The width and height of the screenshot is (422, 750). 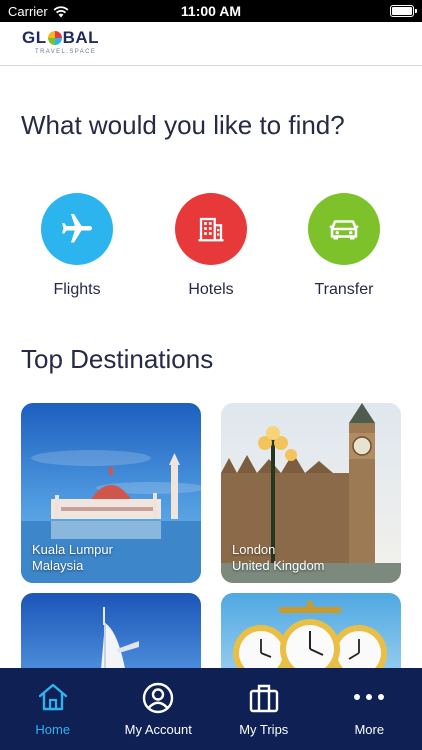 What do you see at coordinates (344, 289) in the screenshot?
I see `category-label: Transfer` at bounding box center [344, 289].